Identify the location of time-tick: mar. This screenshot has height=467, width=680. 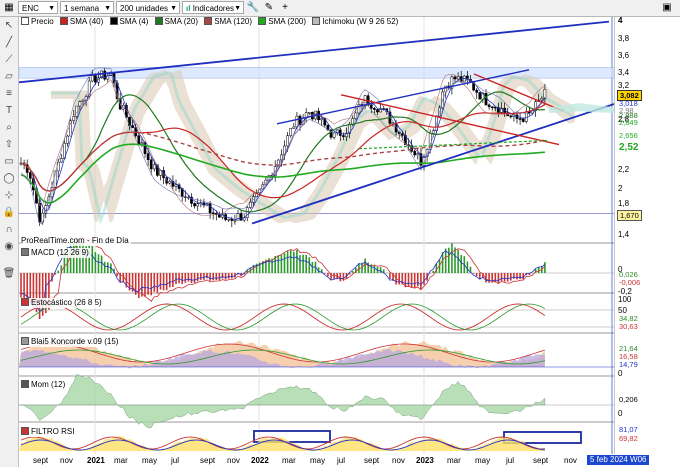
(454, 460).